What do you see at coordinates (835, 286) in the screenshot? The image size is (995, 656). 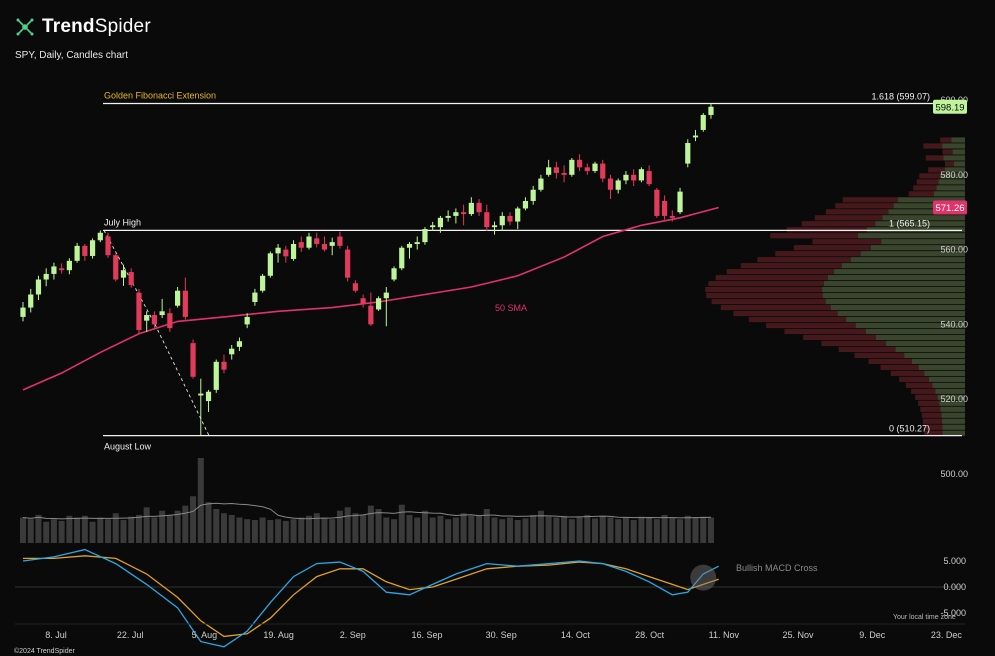 I see `volume-profile` at bounding box center [835, 286].